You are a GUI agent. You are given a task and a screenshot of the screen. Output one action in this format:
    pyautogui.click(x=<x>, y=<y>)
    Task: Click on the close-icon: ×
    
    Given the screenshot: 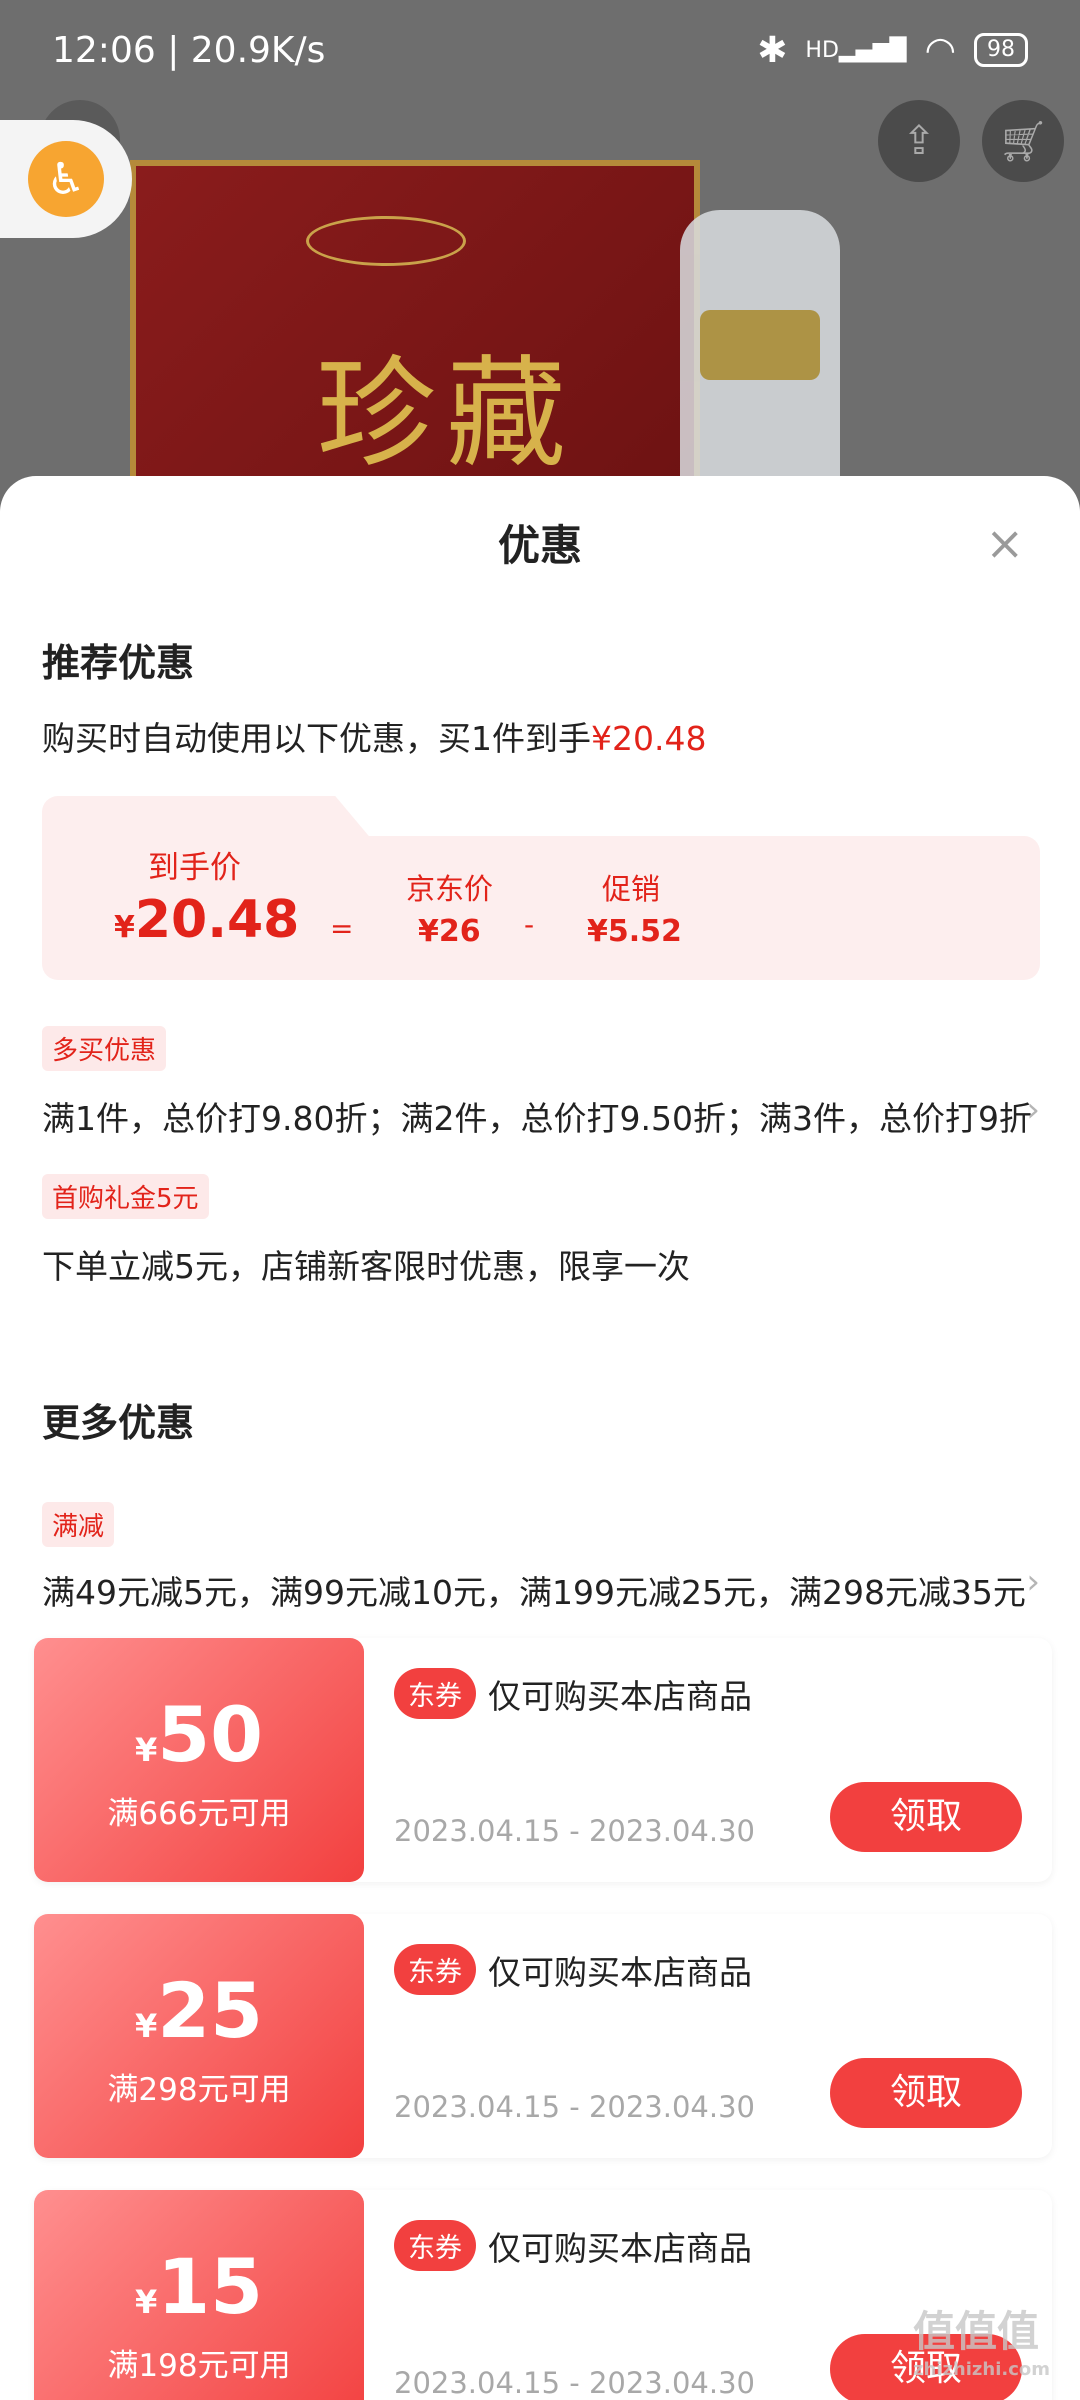 What is the action you would take?
    pyautogui.click(x=1004, y=543)
    